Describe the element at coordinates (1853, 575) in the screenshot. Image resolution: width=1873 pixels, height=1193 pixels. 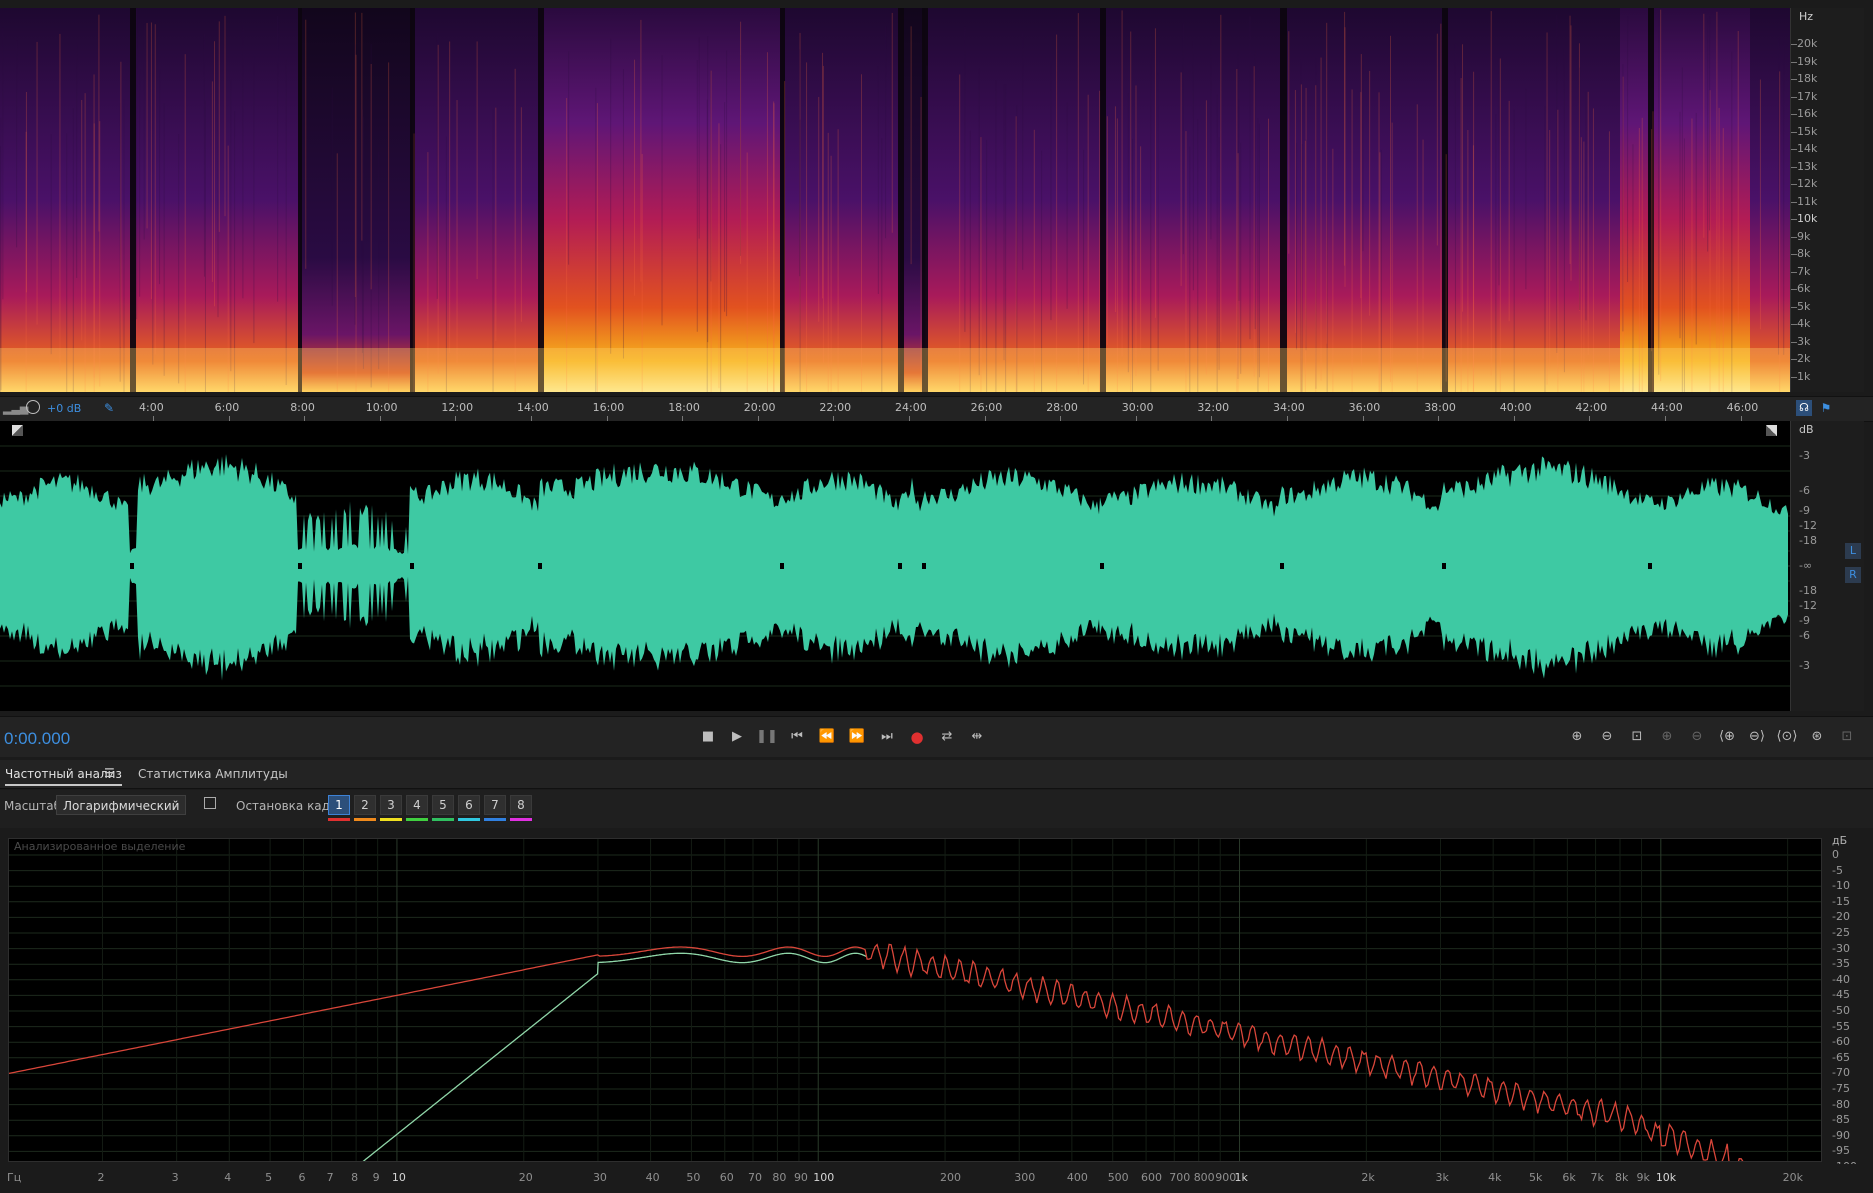
I see `channel-right-toggle: R` at that location.